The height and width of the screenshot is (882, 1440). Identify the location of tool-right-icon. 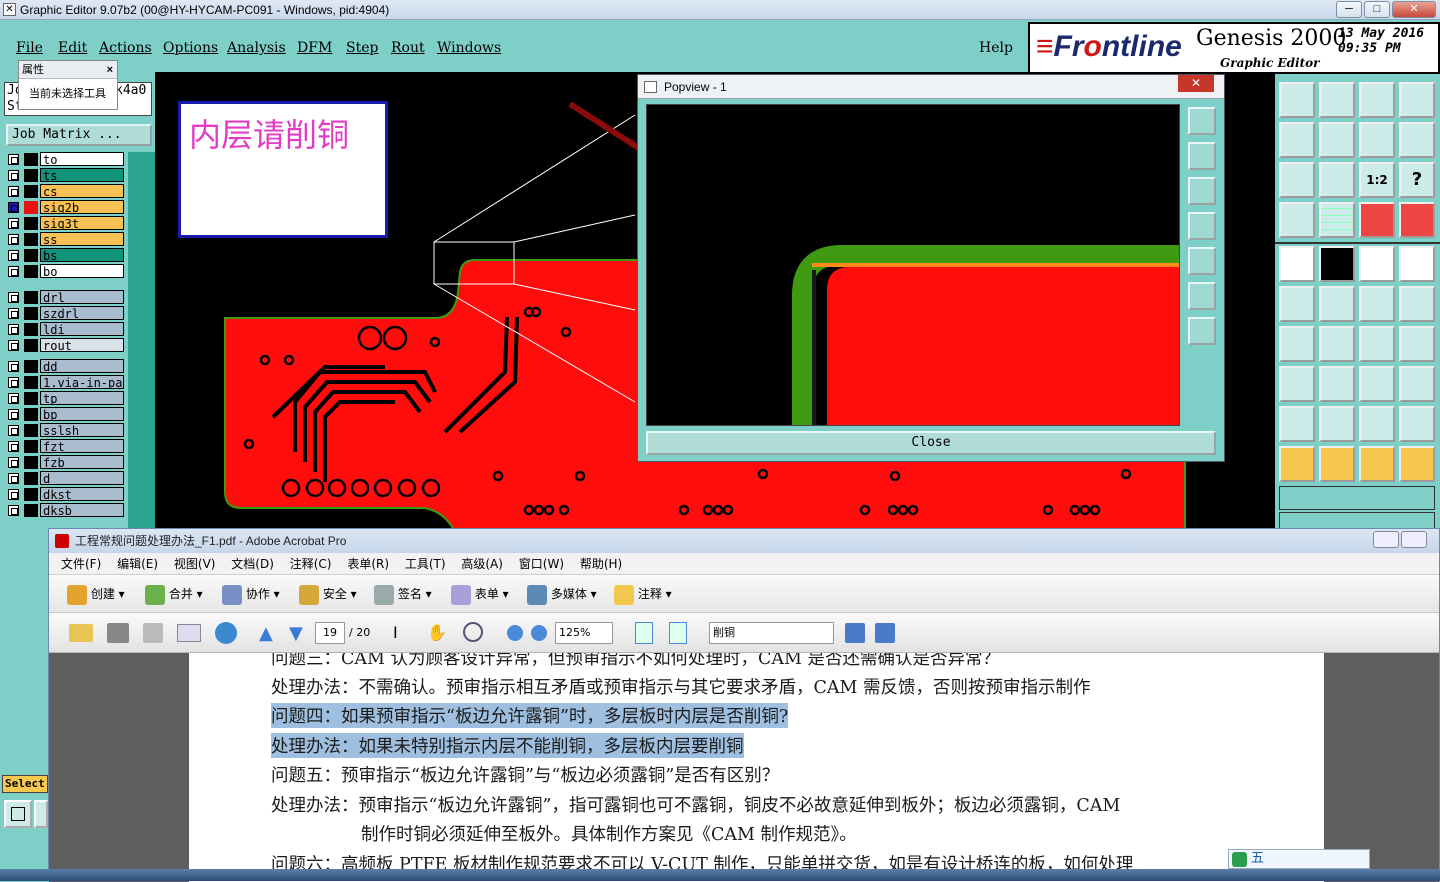
(1337, 140).